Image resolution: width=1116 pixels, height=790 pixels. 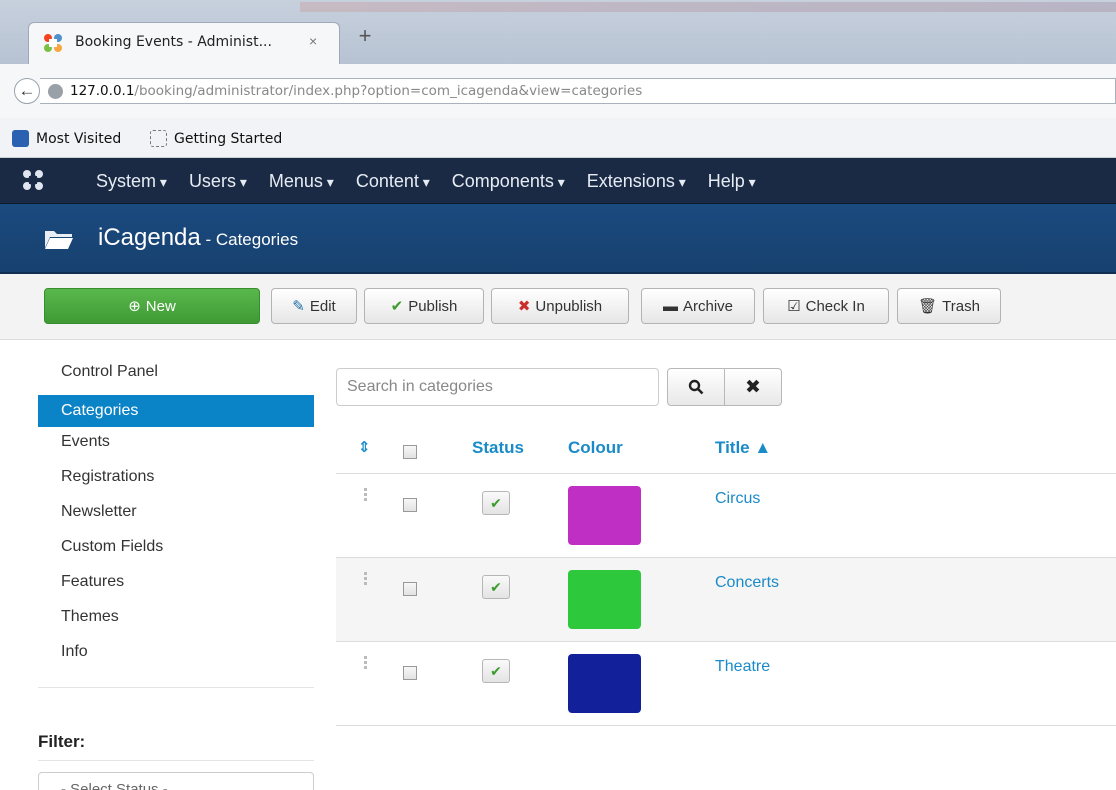 What do you see at coordinates (365, 36) in the screenshot?
I see `new-tab-button: +` at bounding box center [365, 36].